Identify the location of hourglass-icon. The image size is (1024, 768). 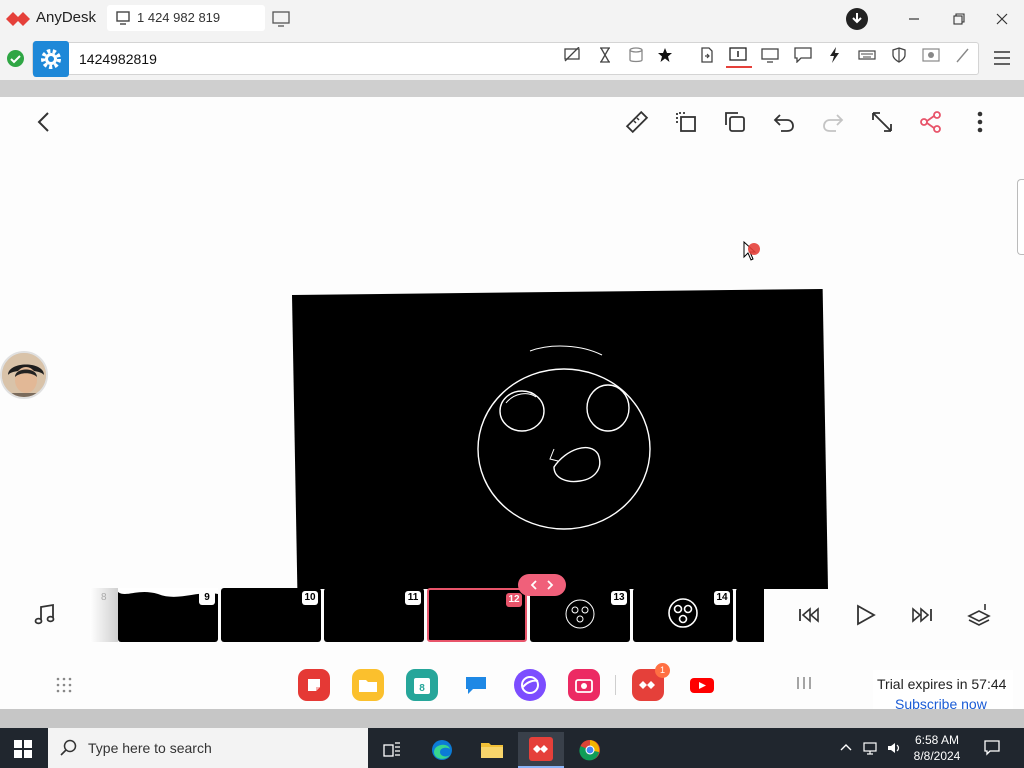
(605, 55).